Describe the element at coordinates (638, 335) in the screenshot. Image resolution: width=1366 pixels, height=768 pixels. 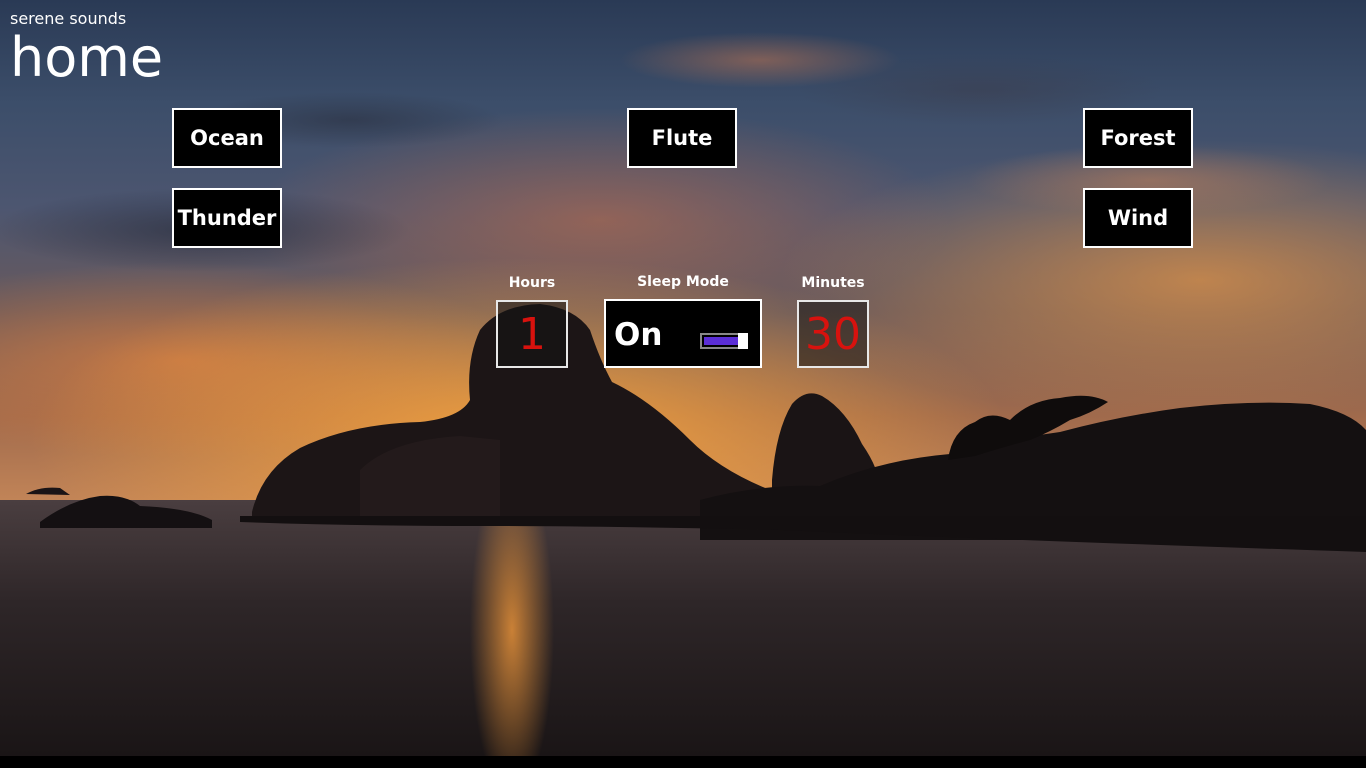
I see `sleep-mode-state: On` at that location.